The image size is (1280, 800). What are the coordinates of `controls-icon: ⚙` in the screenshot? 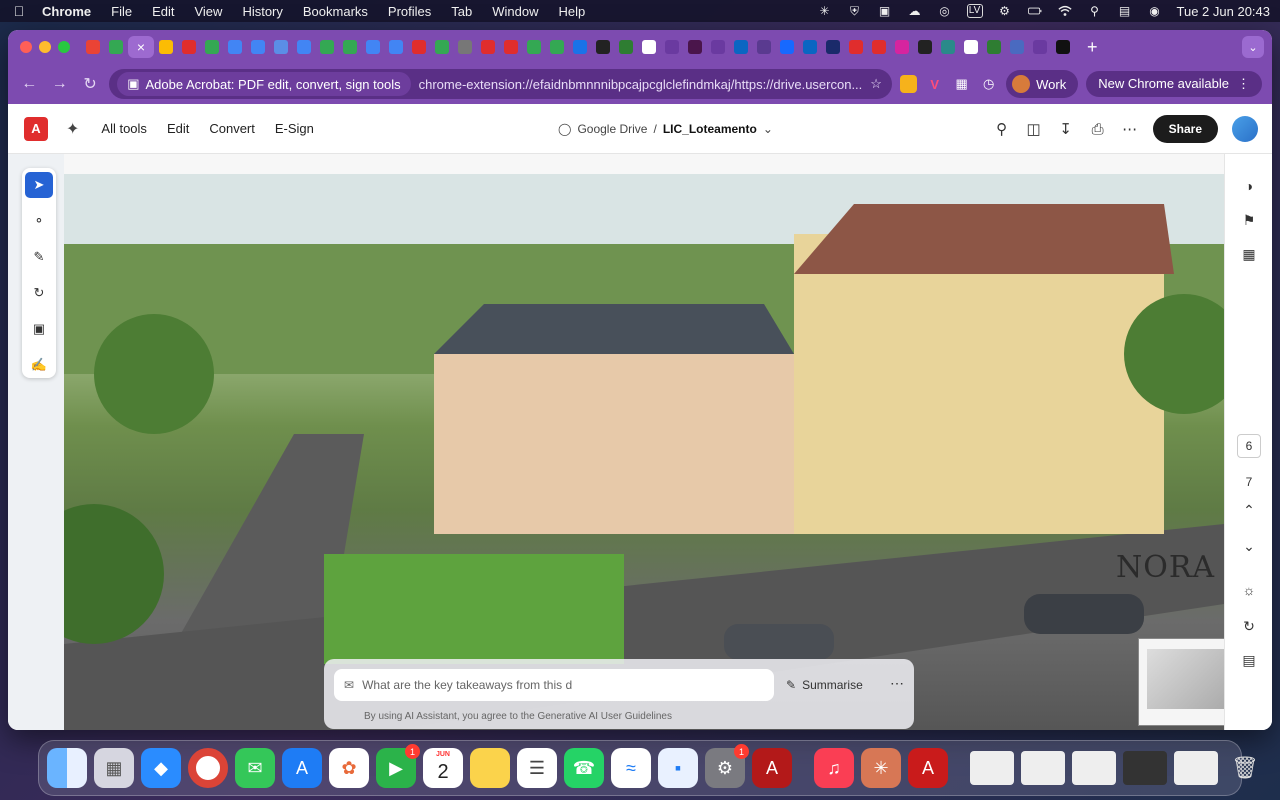 It's located at (1005, 11).